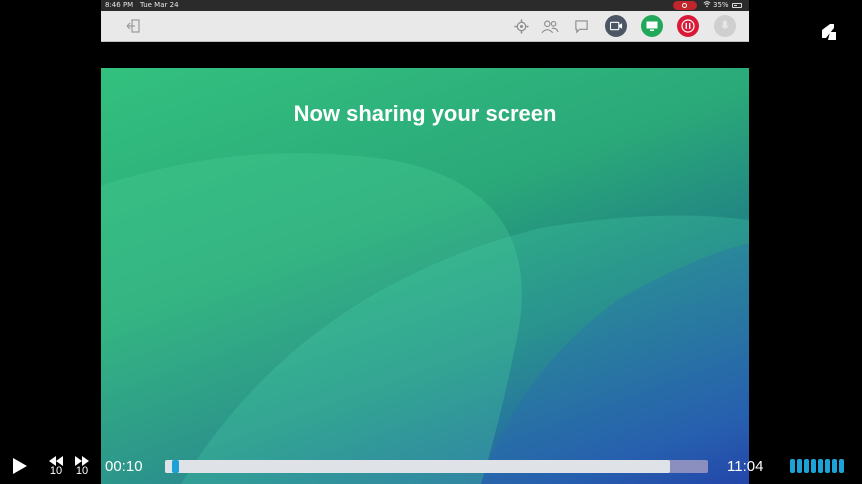  What do you see at coordinates (124, 466) in the screenshot?
I see `current-time: 00:10` at bounding box center [124, 466].